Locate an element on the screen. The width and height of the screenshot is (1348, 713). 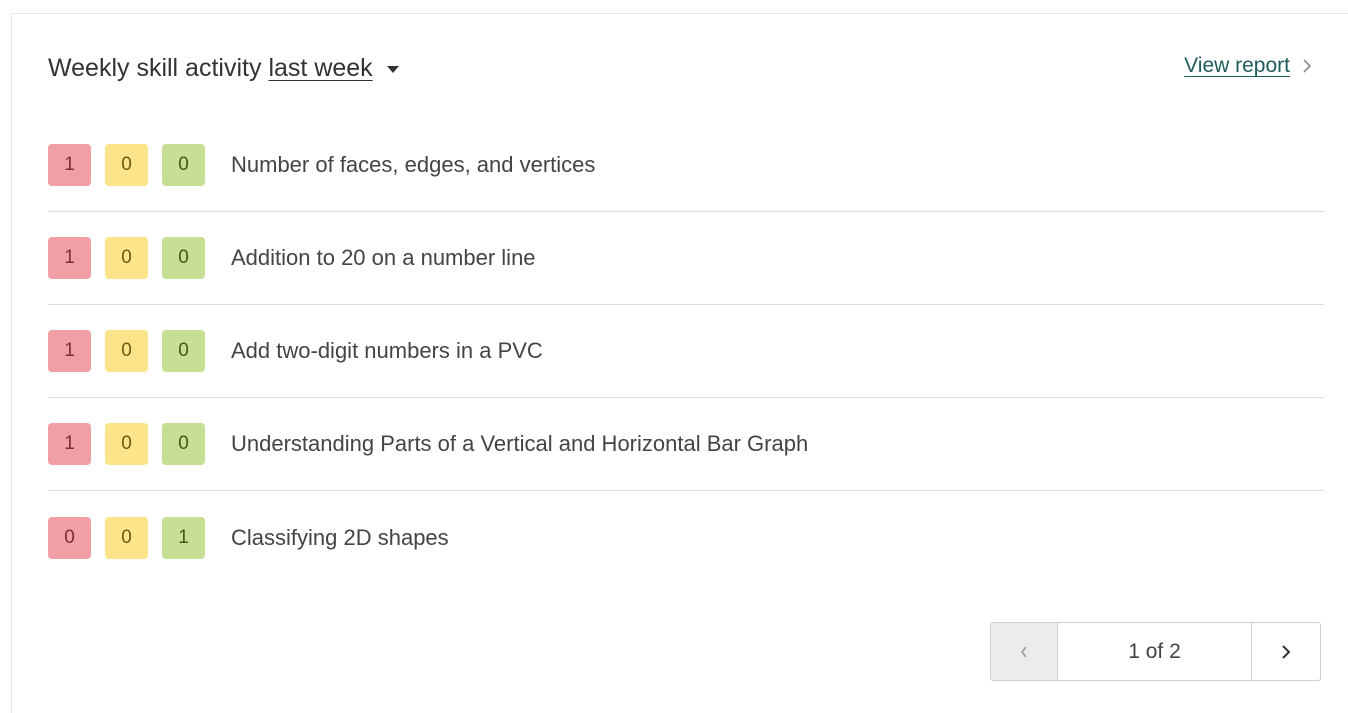
skill-row: 1 0 0 Add two-digit numbers in a PVC is located at coordinates (686, 351).